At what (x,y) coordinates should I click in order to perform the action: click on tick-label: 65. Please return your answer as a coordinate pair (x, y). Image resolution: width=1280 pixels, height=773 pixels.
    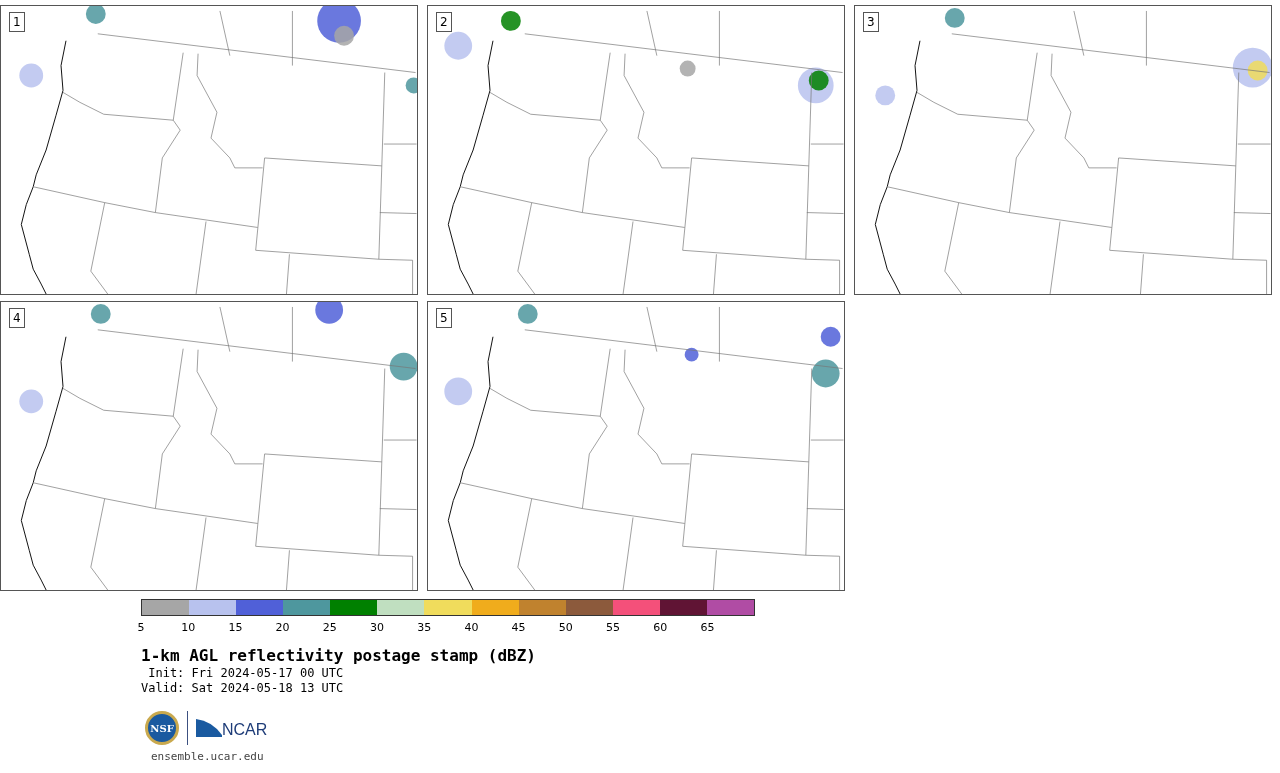
    Looking at the image, I should click on (707, 627).